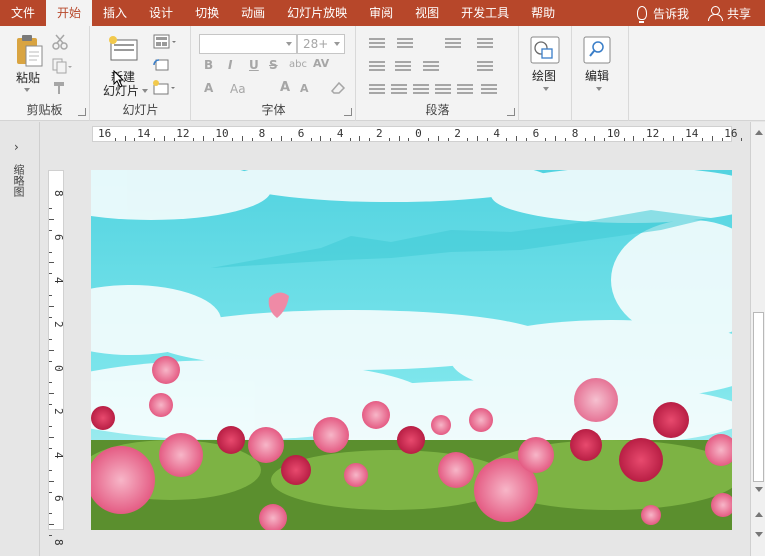  Describe the element at coordinates (161, 66) in the screenshot. I see `reset-button` at that location.